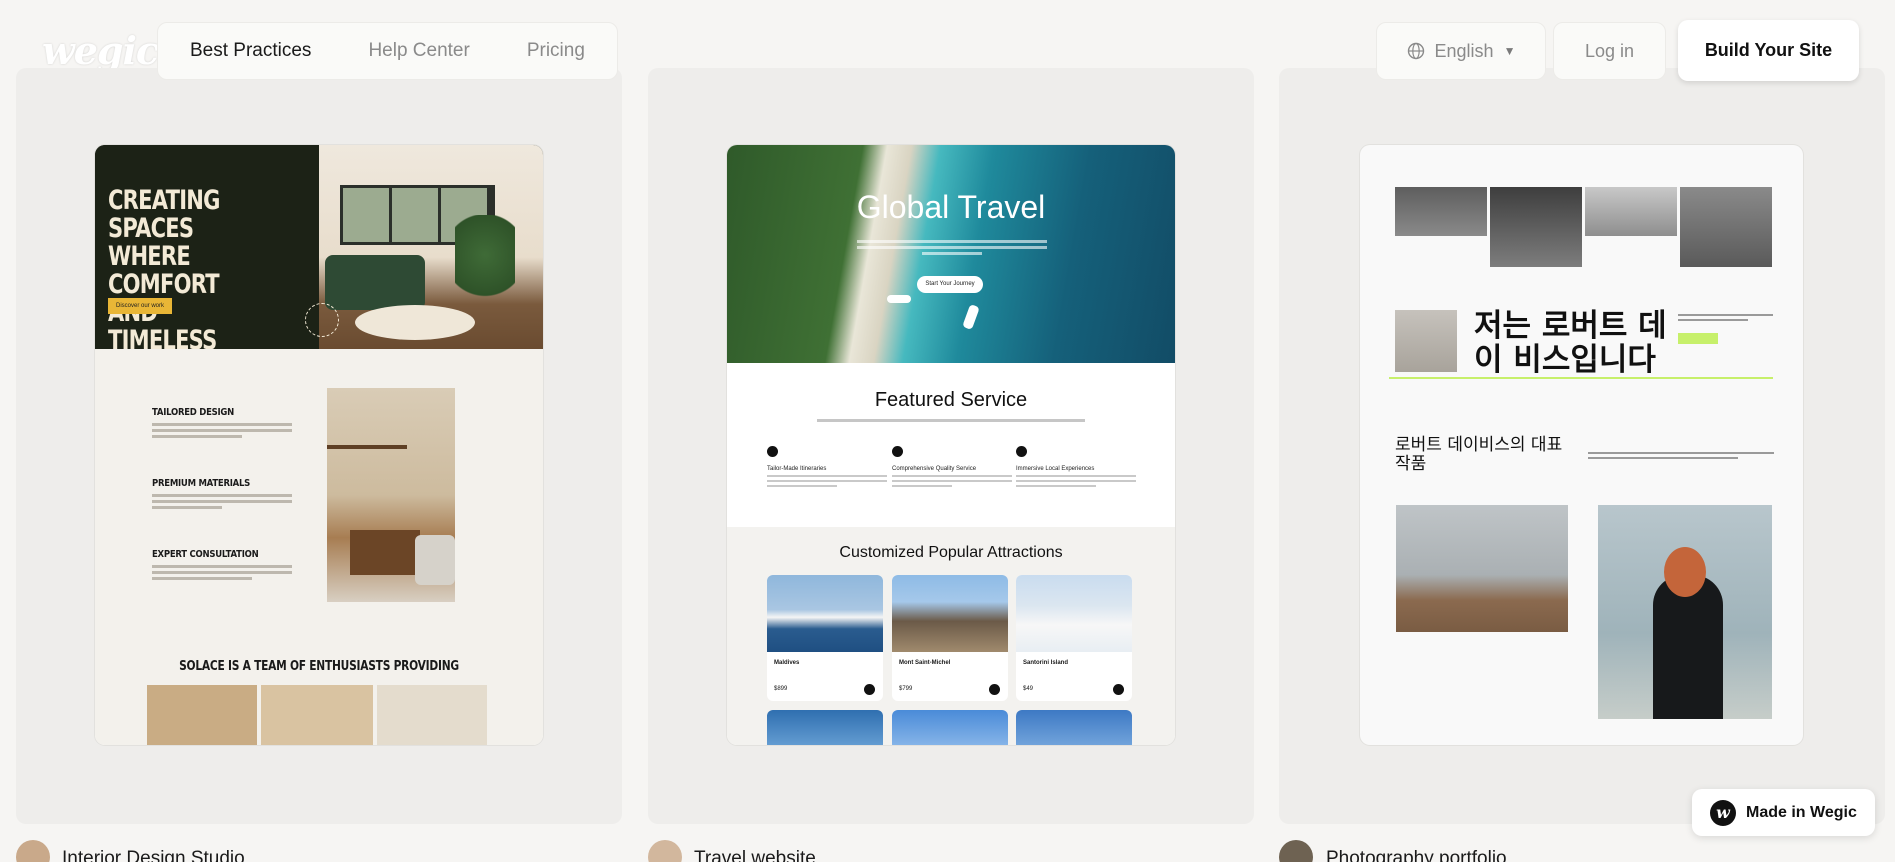 The height and width of the screenshot is (862, 1895). I want to click on card-label-travel: Travel website, so click(755, 855).